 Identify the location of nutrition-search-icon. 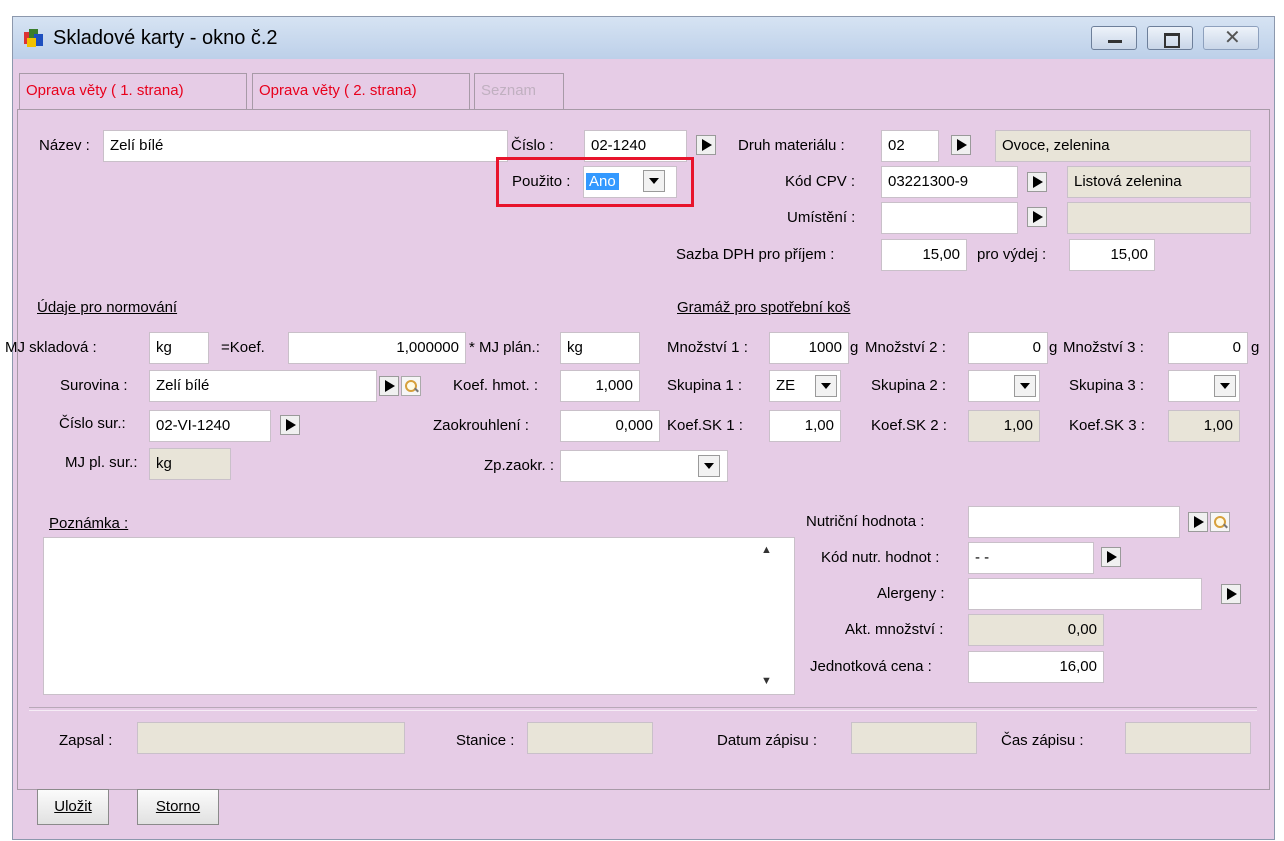
(1220, 522).